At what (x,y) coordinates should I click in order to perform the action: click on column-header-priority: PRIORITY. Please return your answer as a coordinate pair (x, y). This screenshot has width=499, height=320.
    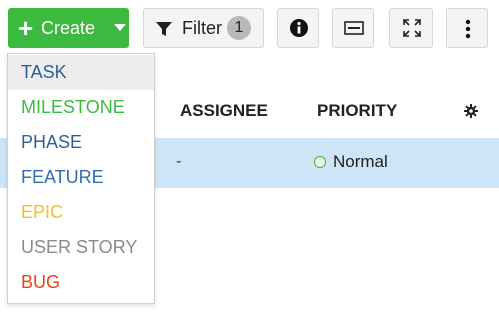
    Looking at the image, I should click on (357, 111).